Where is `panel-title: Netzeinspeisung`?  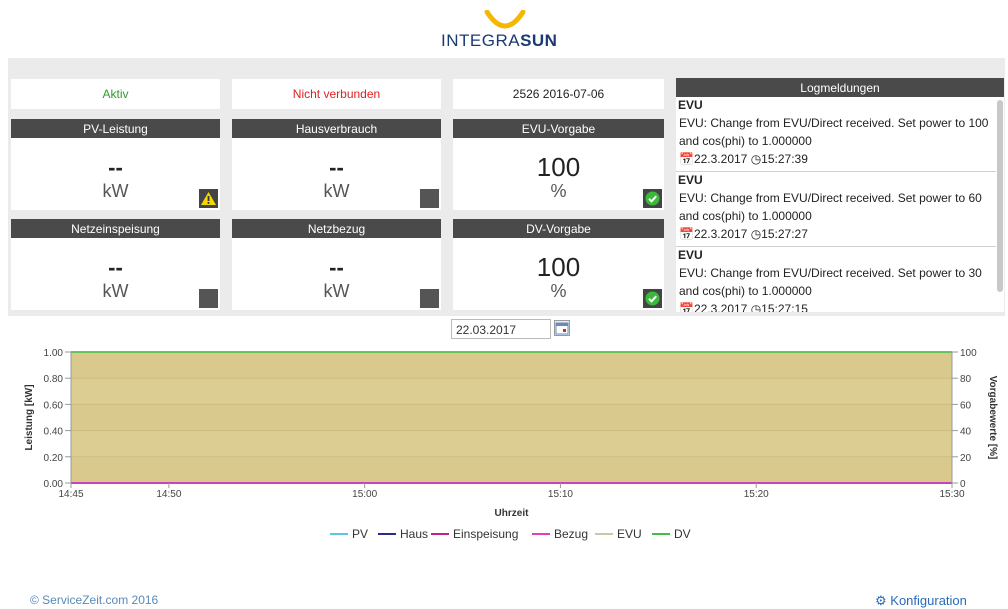 panel-title: Netzeinspeisung is located at coordinates (115, 228).